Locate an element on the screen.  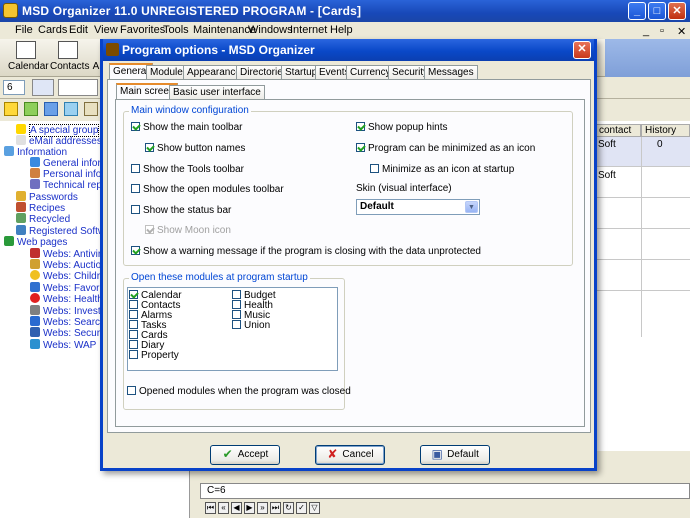
contacts-toolbar-button: Contacts is located at coordinates (69, 56).